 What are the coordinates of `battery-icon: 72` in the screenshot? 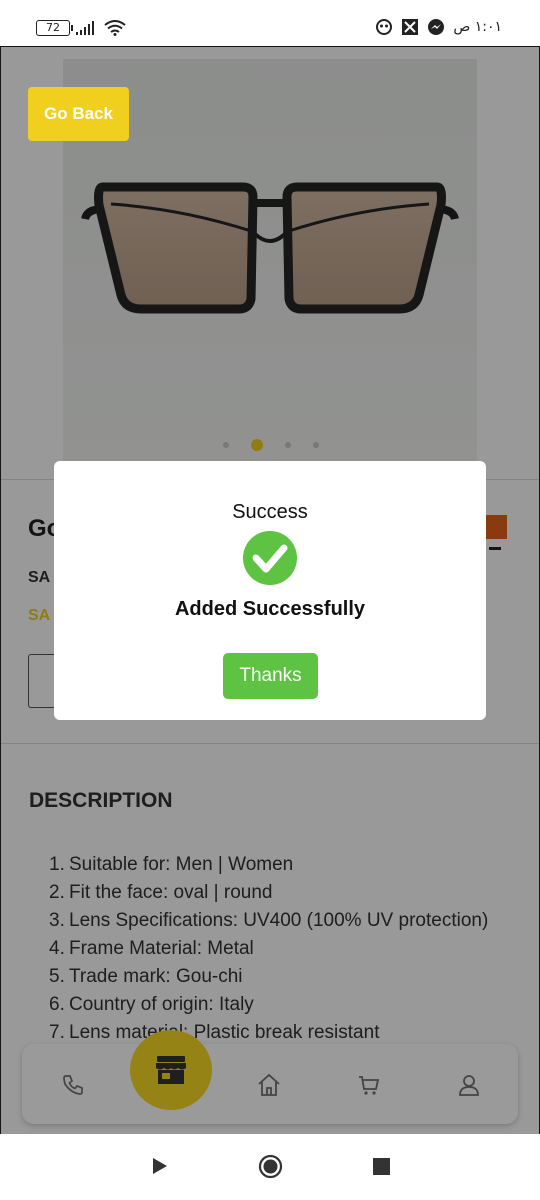 It's located at (54, 28).